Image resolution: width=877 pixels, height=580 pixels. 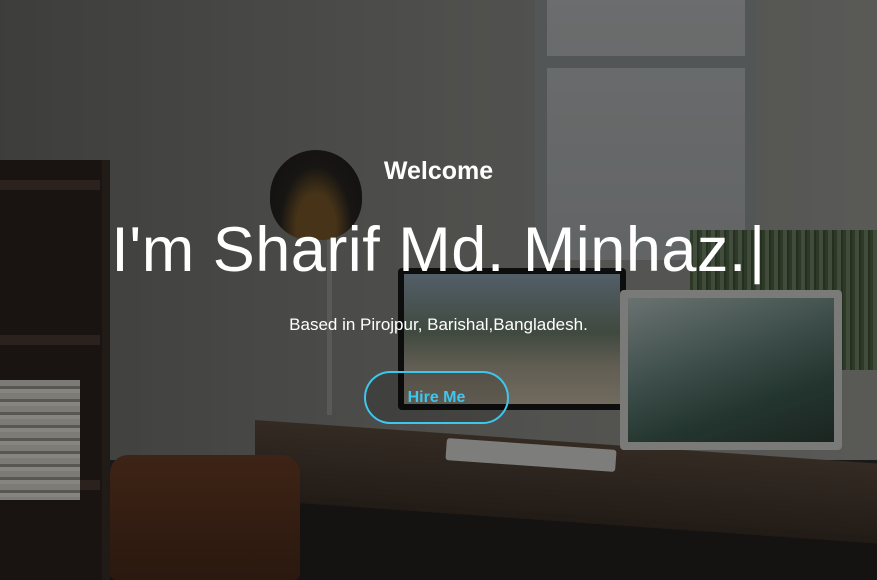 I want to click on hero-headline: I'm Sharif Md. Minhaz.|, so click(x=438, y=250).